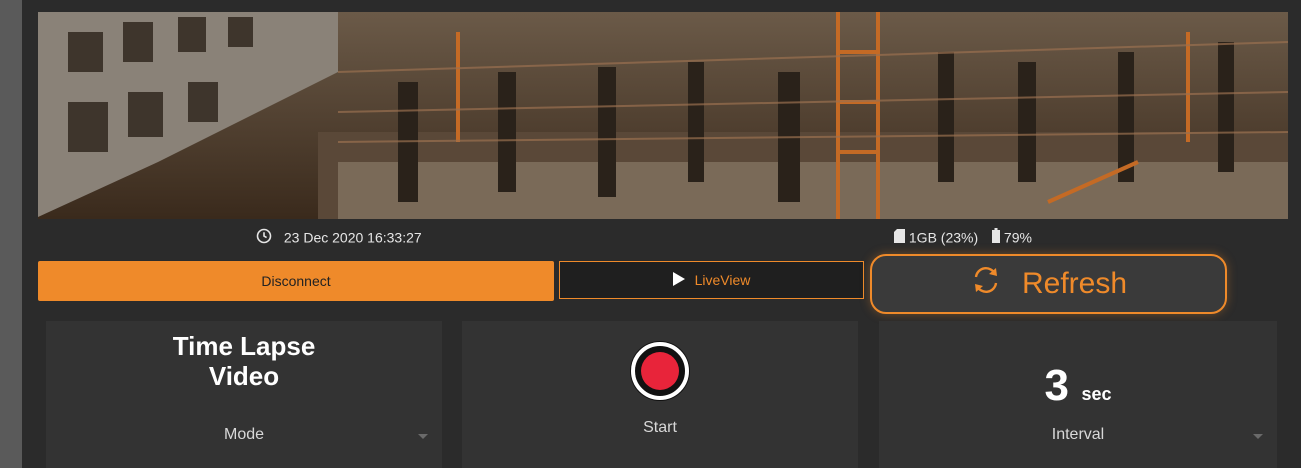 This screenshot has width=1301, height=468. Describe the element at coordinates (244, 361) in the screenshot. I see `mode-value: Time Lapse Video` at that location.